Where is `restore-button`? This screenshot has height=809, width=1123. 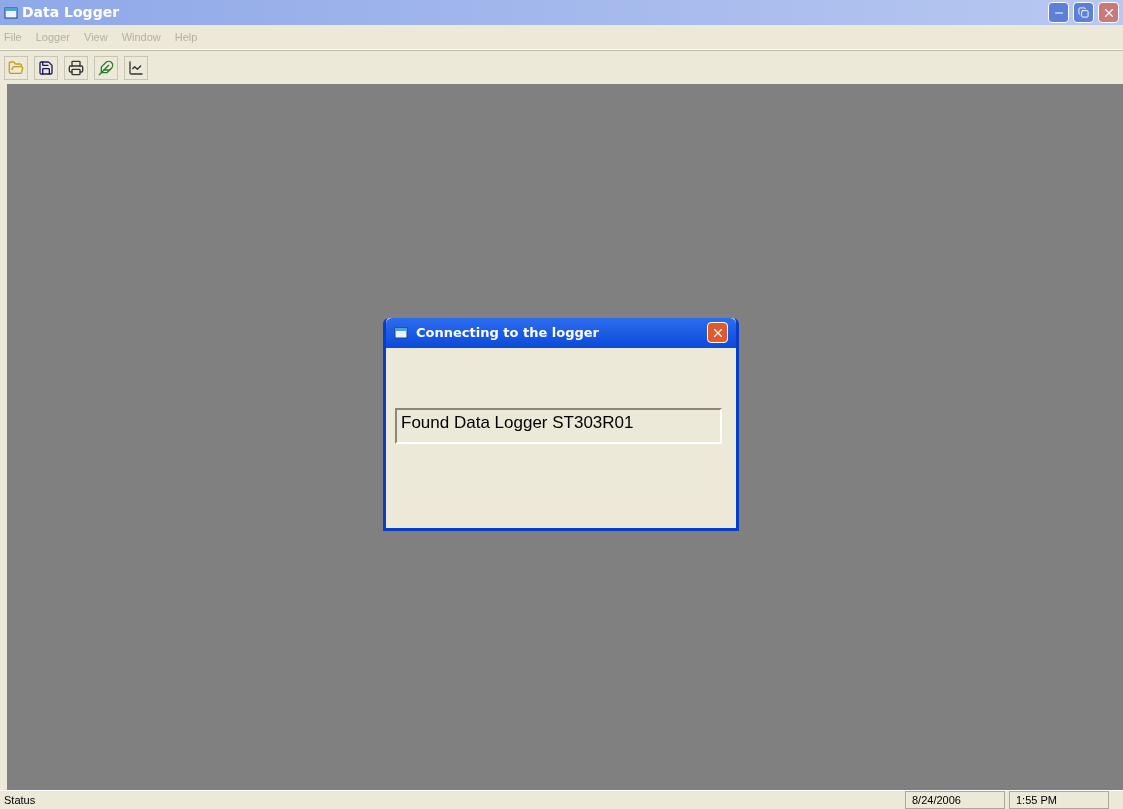
restore-button is located at coordinates (1083, 12).